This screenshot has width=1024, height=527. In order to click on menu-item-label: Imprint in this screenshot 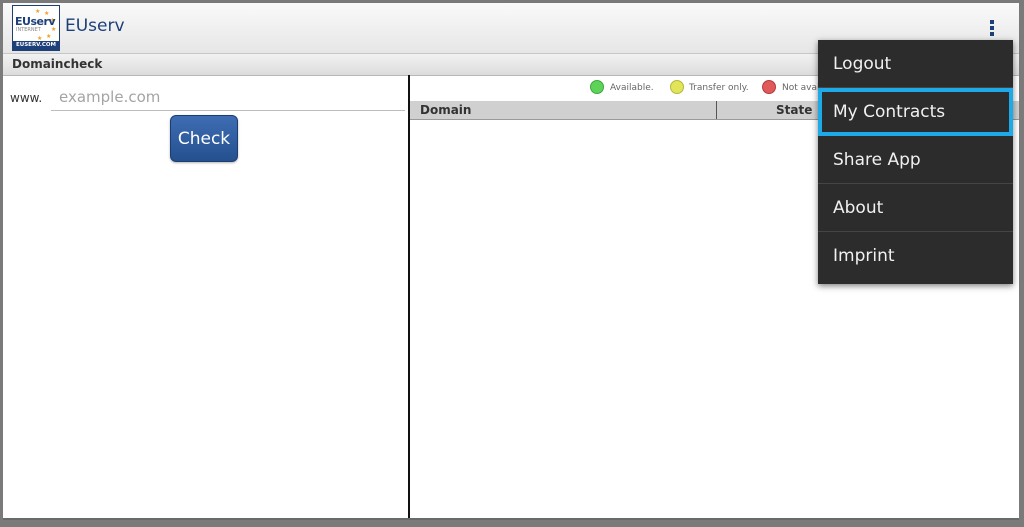, I will do `click(864, 256)`.